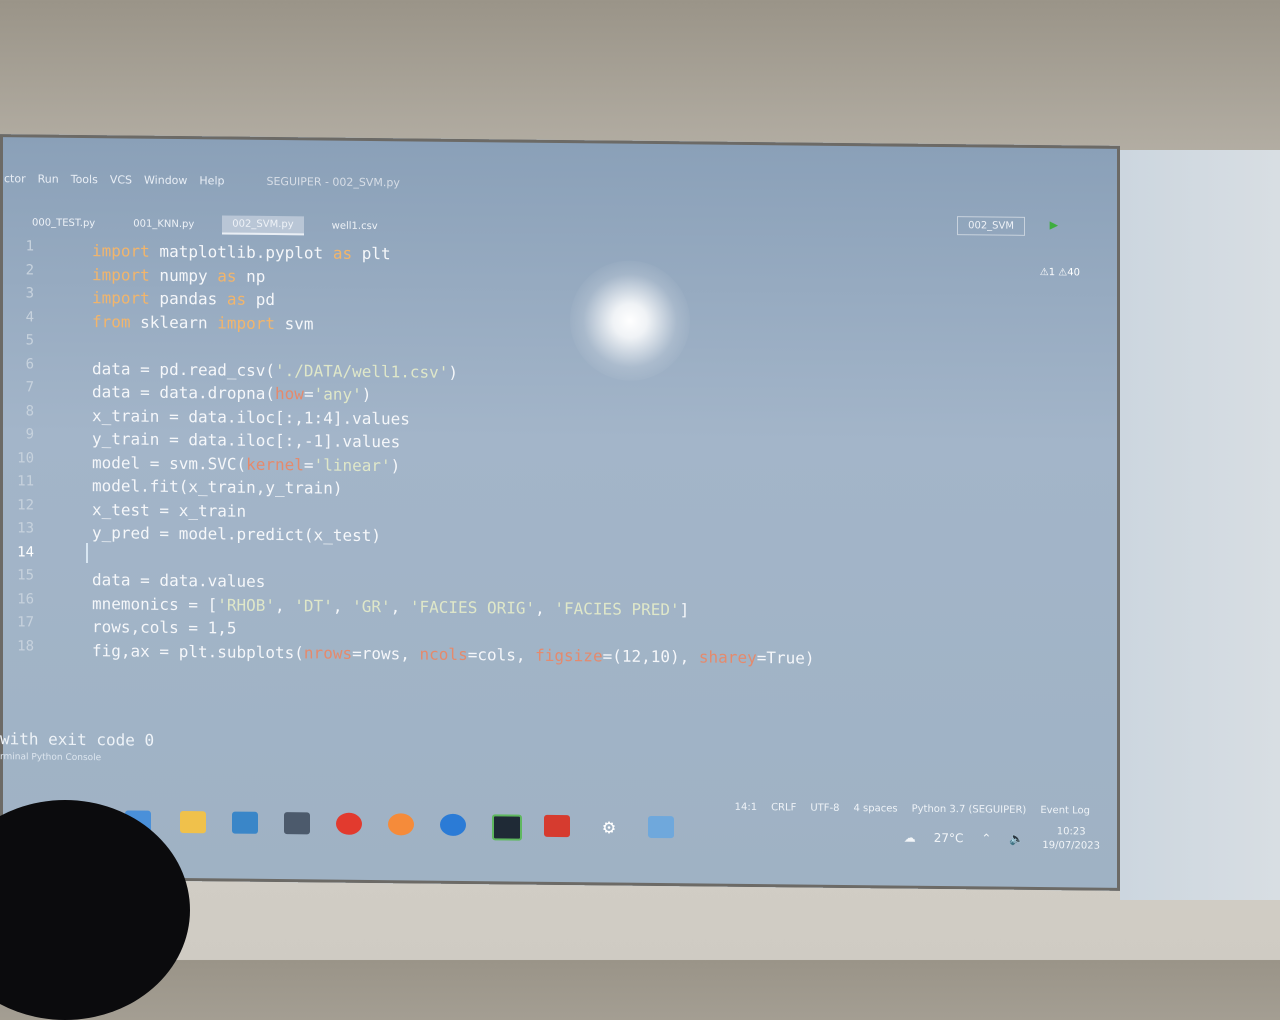 The image size is (1280, 1020). Describe the element at coordinates (25, 551) in the screenshot. I see `line-number: 14` at that location.